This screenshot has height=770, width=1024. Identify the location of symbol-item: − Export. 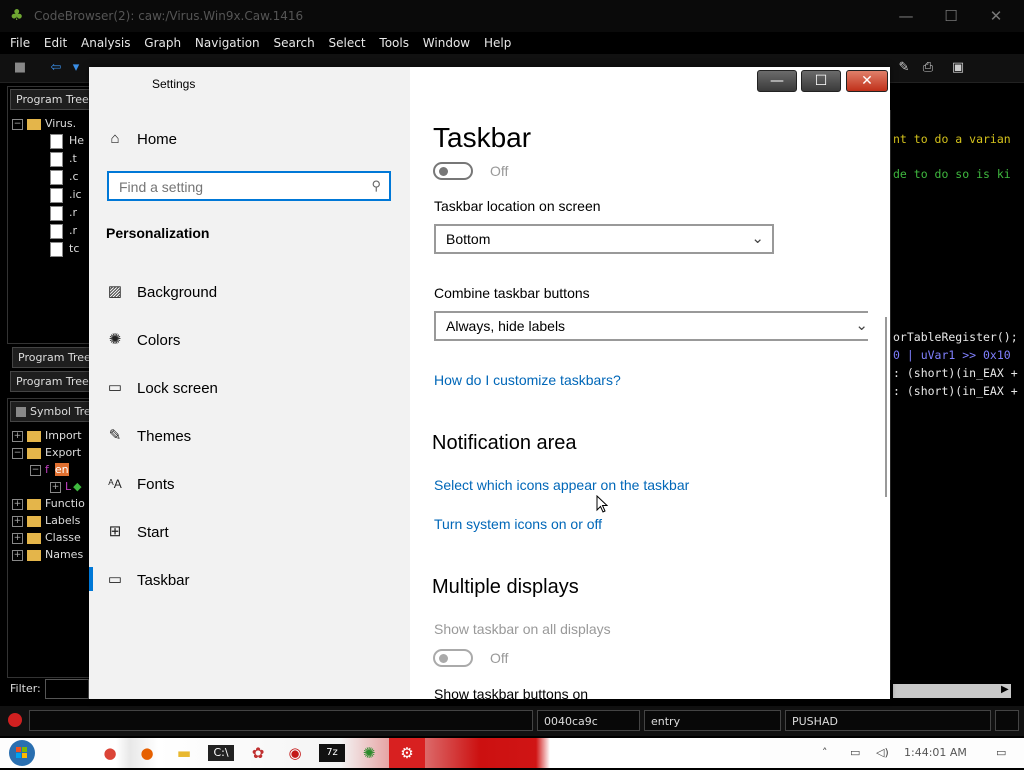
(46, 452).